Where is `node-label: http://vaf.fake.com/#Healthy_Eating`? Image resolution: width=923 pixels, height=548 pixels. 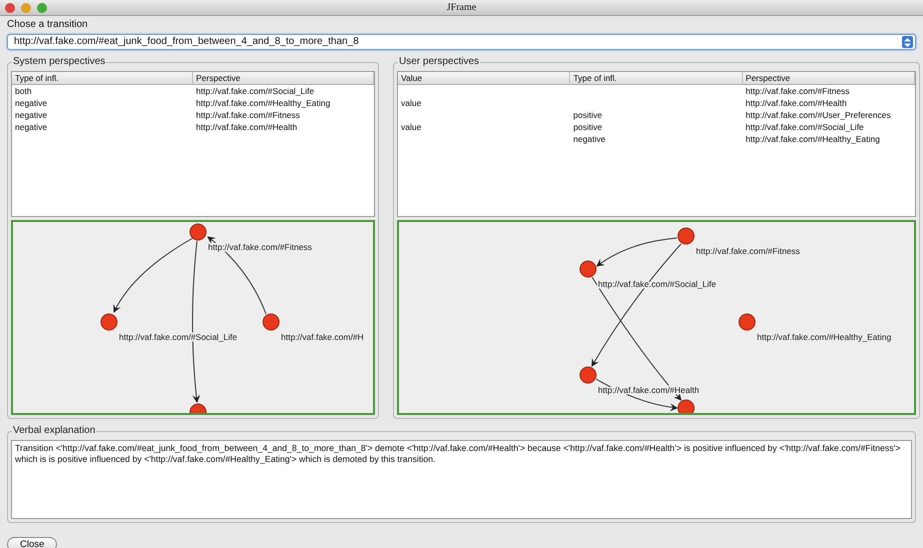
node-label: http://vaf.fake.com/#Healthy_Eating is located at coordinates (824, 337).